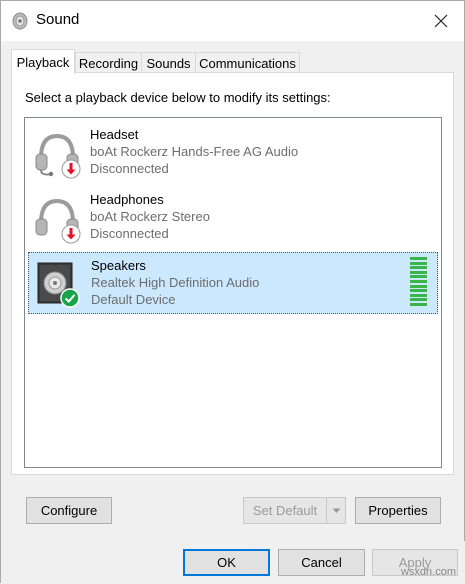 The width and height of the screenshot is (465, 584). I want to click on device-name: Headset, so click(114, 134).